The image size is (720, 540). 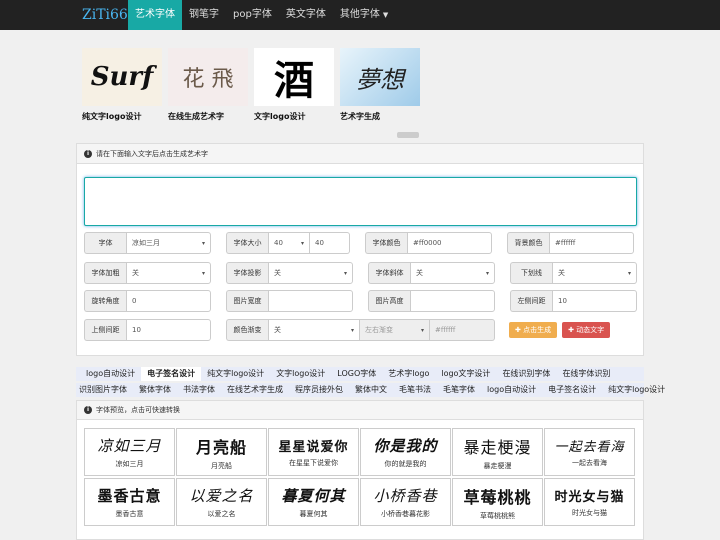 I want to click on font-preview-card: 月亮船 月亮船, so click(x=221, y=452).